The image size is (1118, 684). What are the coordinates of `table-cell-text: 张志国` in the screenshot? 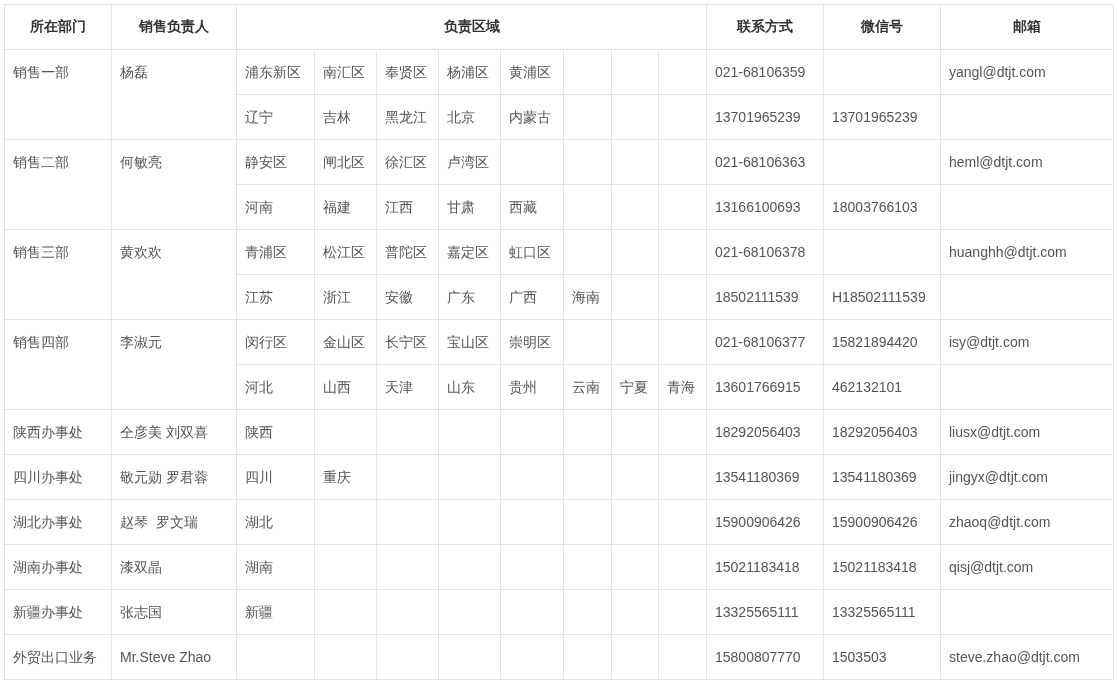 It's located at (141, 612).